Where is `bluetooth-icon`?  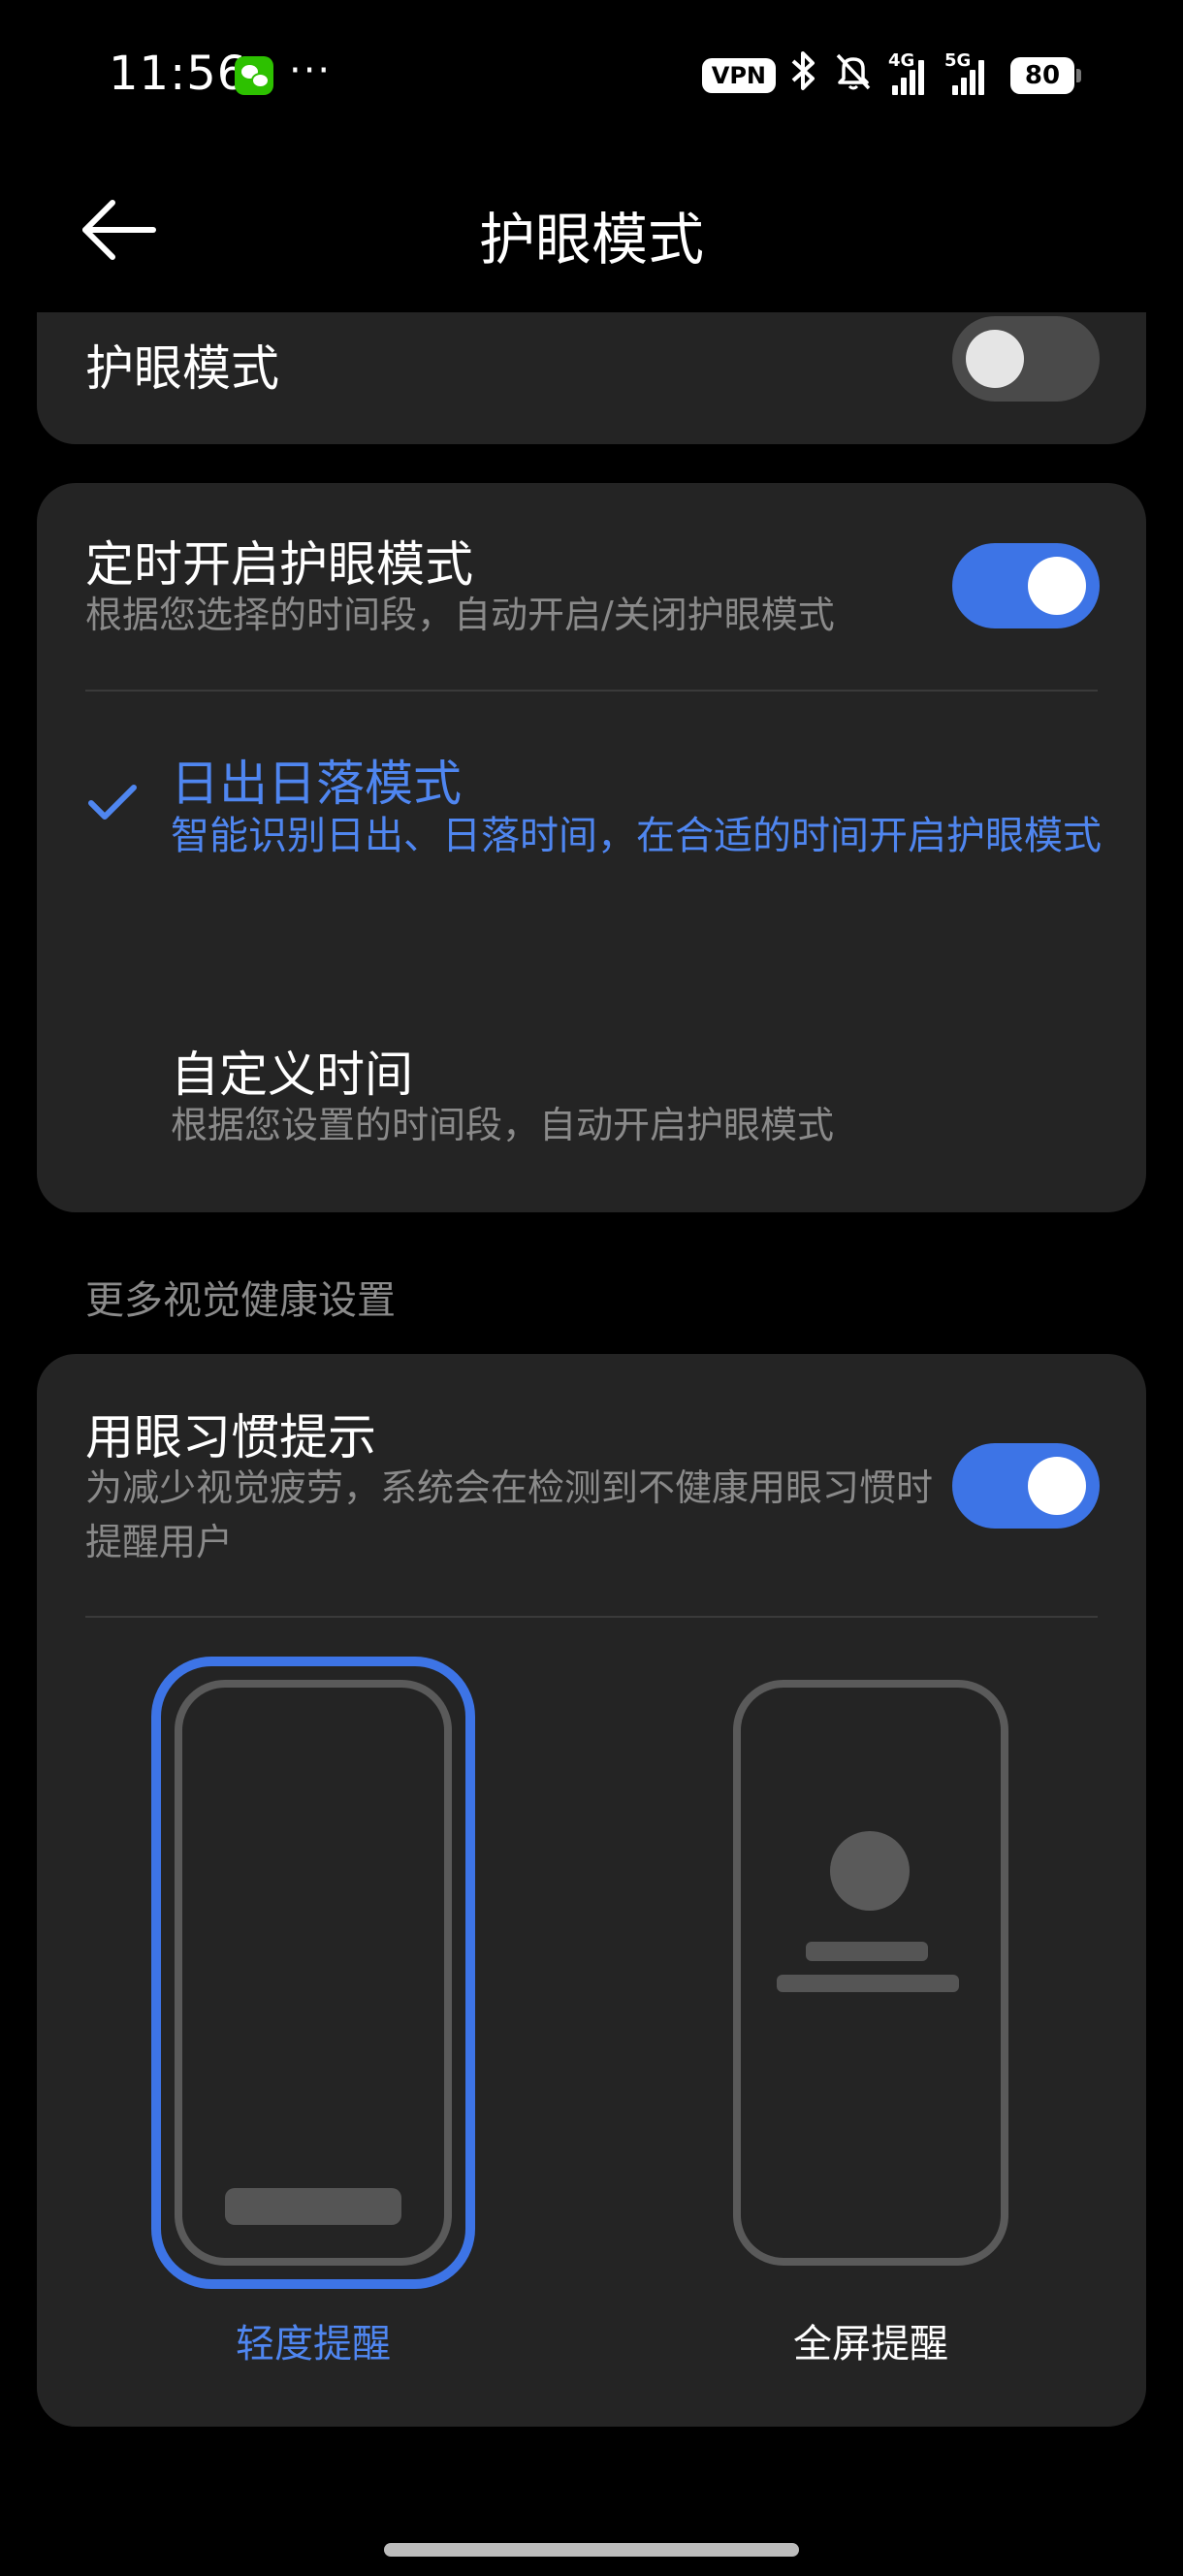
bluetooth-icon is located at coordinates (803, 76).